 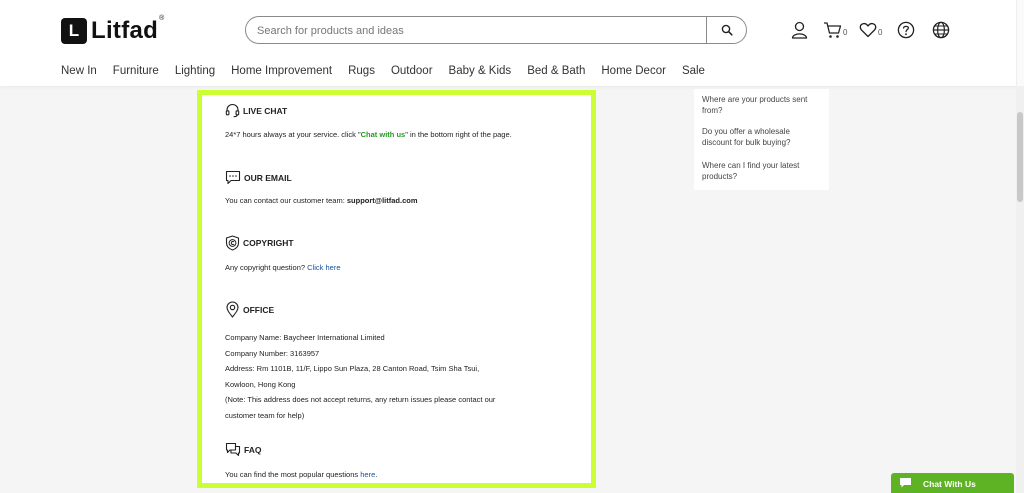 What do you see at coordinates (1020, 157) in the screenshot?
I see `scrollbar-thumb` at bounding box center [1020, 157].